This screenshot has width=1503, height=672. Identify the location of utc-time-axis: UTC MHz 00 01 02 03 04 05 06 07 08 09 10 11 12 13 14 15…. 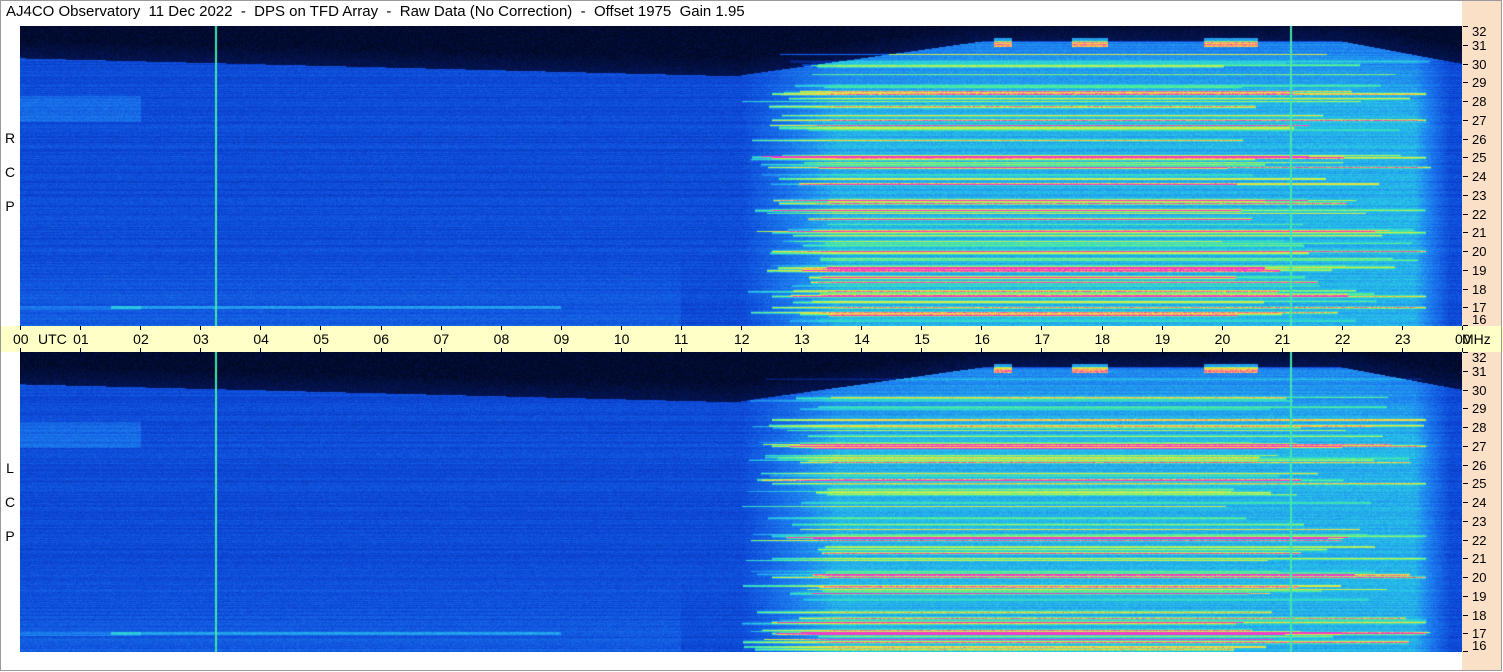
(751, 339).